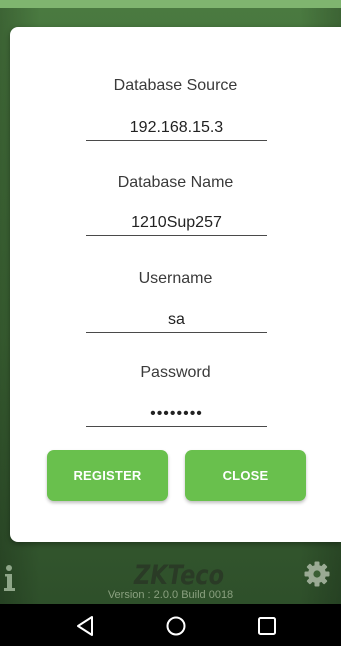 This screenshot has width=341, height=646. Describe the element at coordinates (176, 128) in the screenshot. I see `database-source-input` at that location.